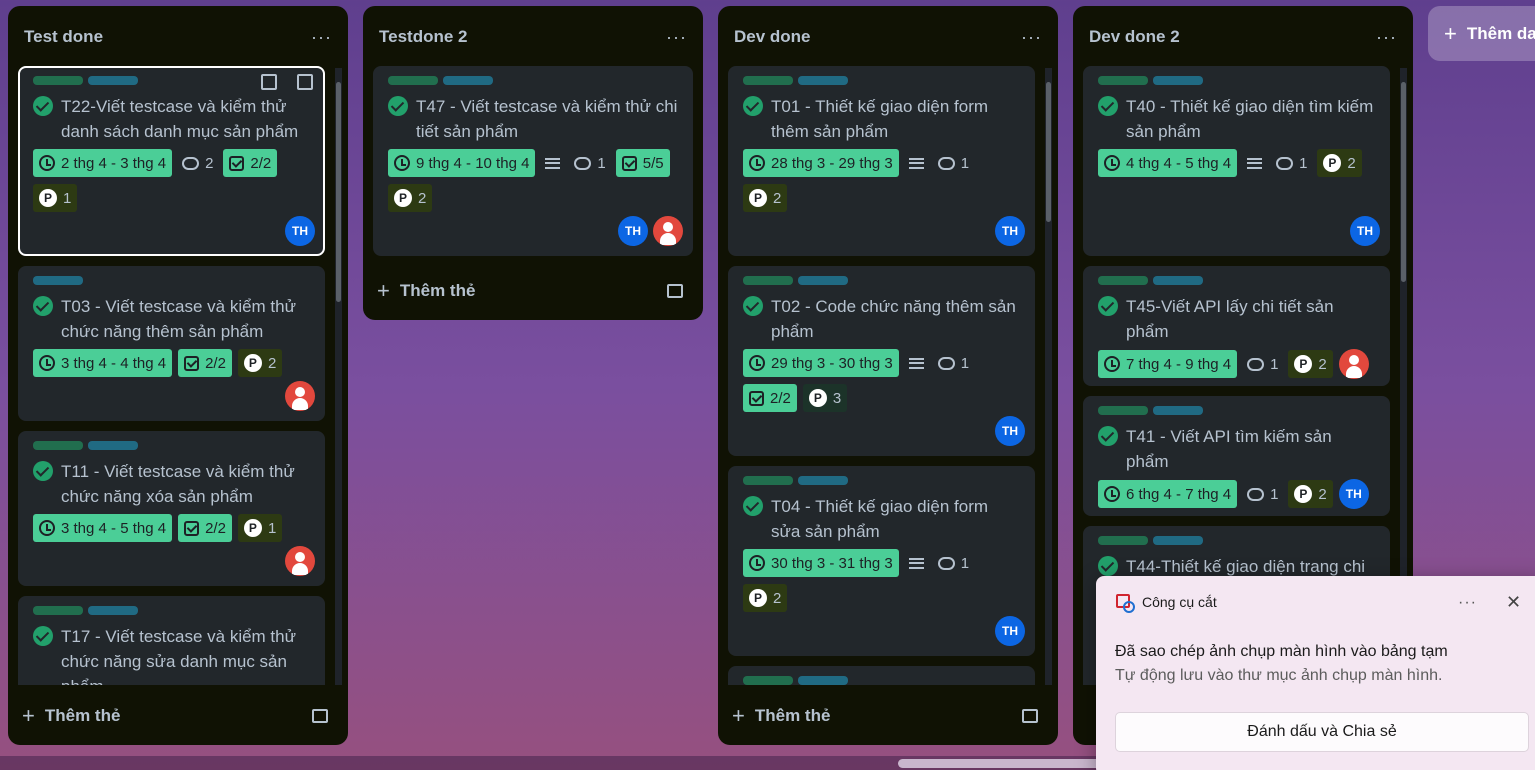  What do you see at coordinates (1481, 33) in the screenshot?
I see `add-list-button: + Thêm da` at bounding box center [1481, 33].